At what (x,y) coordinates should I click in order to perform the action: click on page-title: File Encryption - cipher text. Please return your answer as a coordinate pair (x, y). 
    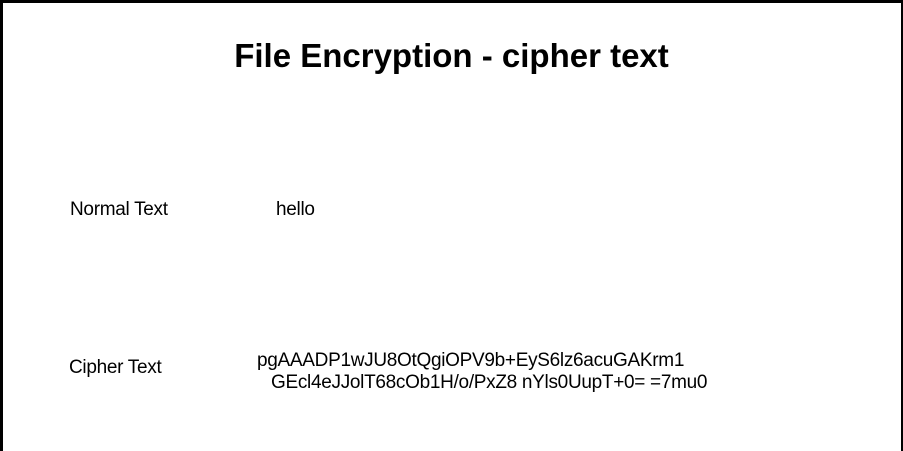
    Looking at the image, I should click on (451, 55).